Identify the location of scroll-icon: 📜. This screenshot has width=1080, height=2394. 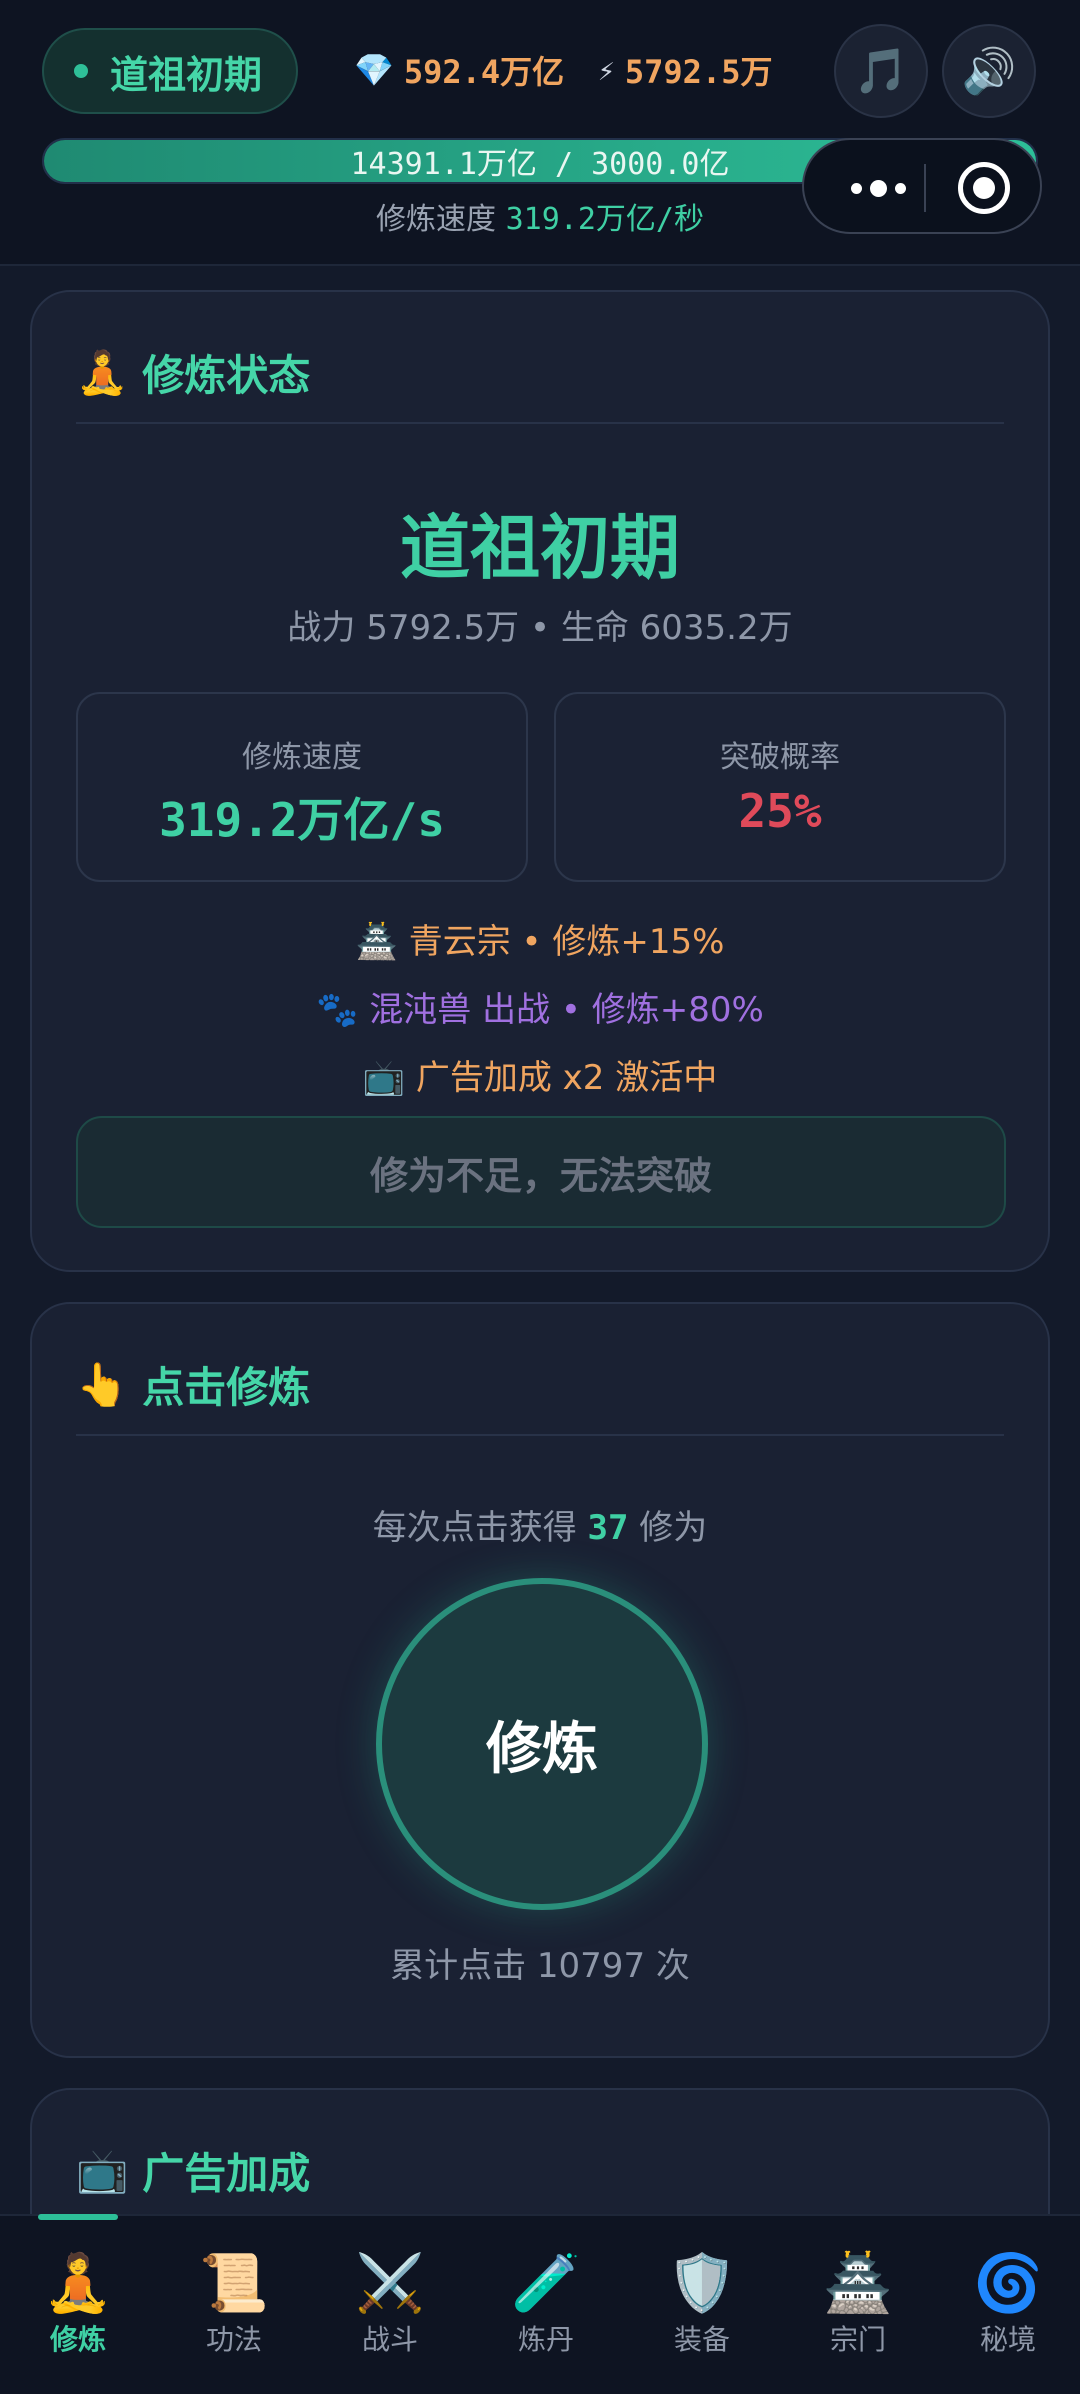
(234, 2283).